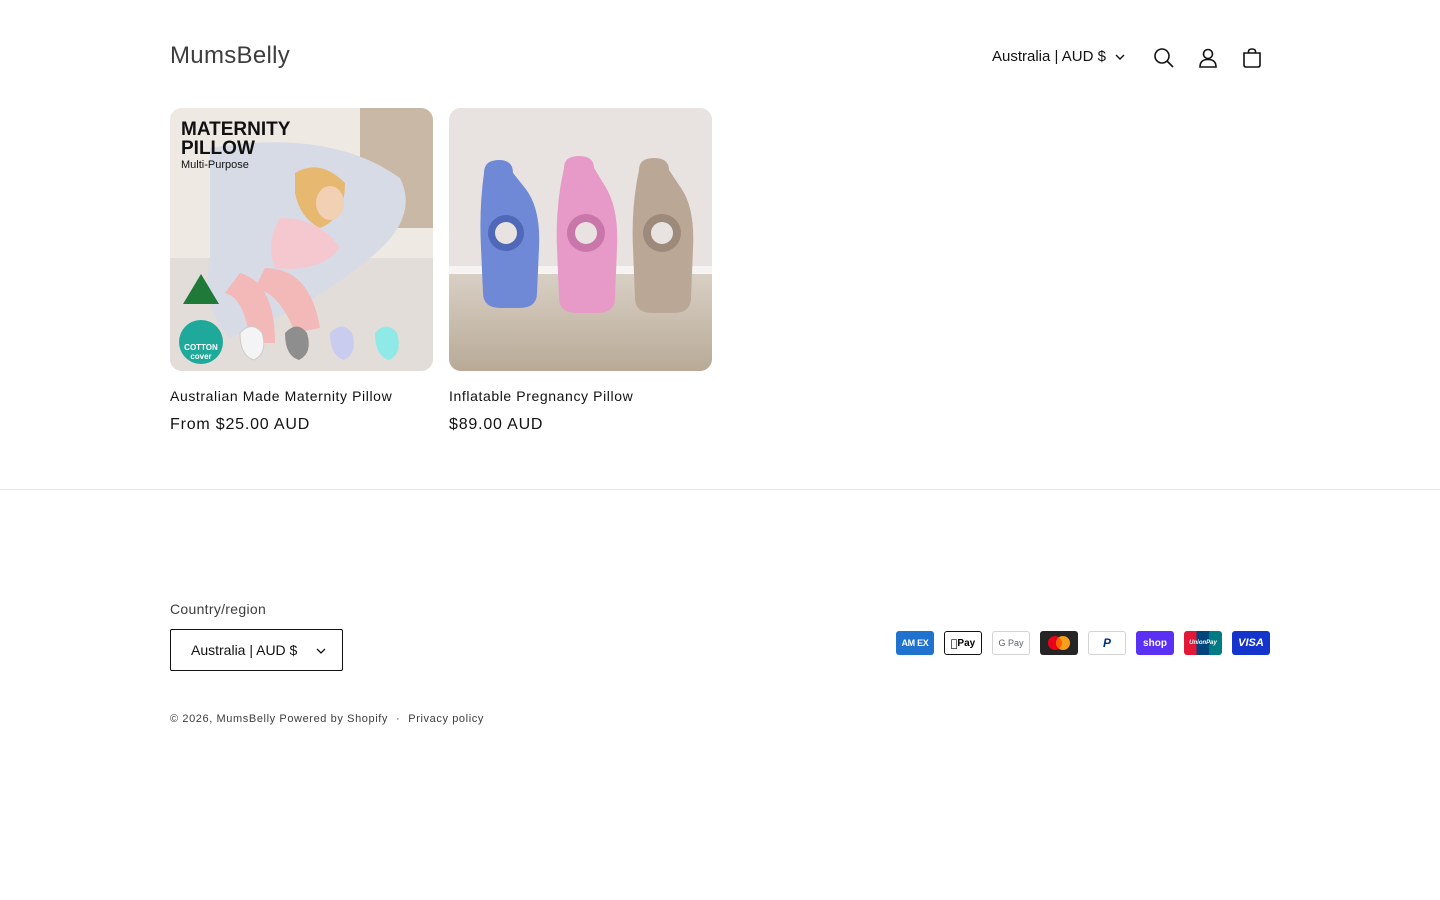 The height and width of the screenshot is (900, 1440). Describe the element at coordinates (301, 398) in the screenshot. I see `product-title: Australian Made Maternity Pillow` at that location.